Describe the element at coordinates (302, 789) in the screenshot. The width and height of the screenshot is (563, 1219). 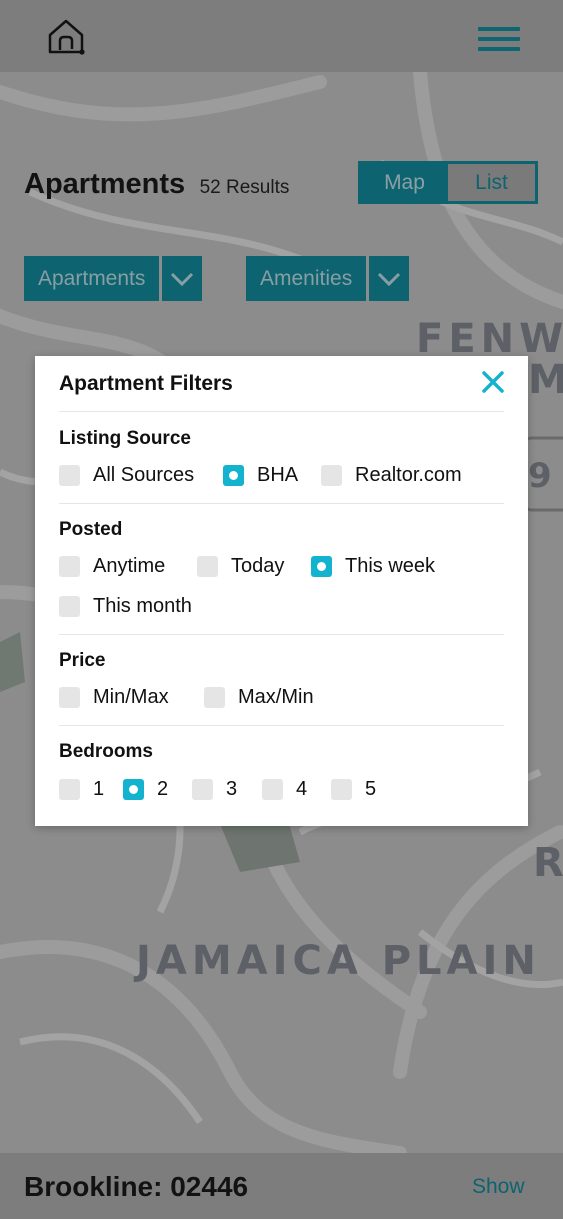
I see `option-label: 4` at that location.